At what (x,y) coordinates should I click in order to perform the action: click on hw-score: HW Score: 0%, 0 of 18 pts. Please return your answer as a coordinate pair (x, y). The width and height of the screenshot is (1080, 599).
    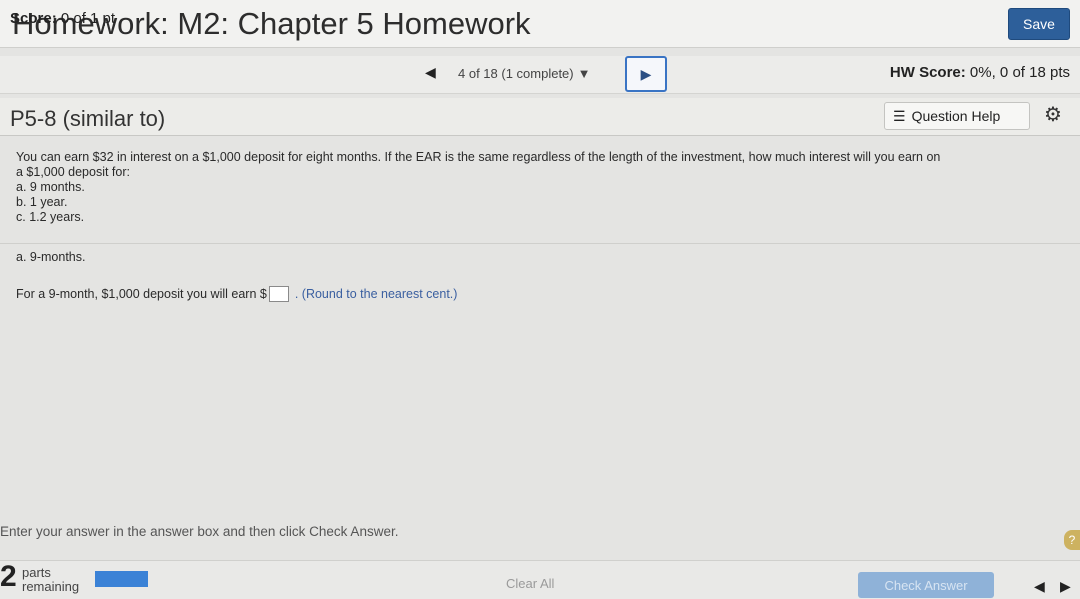
    Looking at the image, I should click on (980, 72).